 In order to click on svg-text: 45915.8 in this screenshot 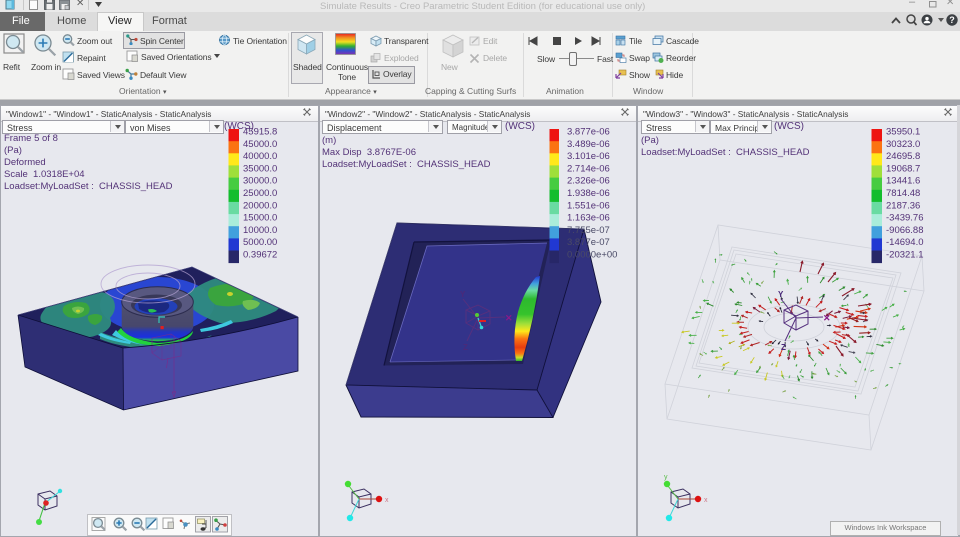, I will do `click(260, 132)`.